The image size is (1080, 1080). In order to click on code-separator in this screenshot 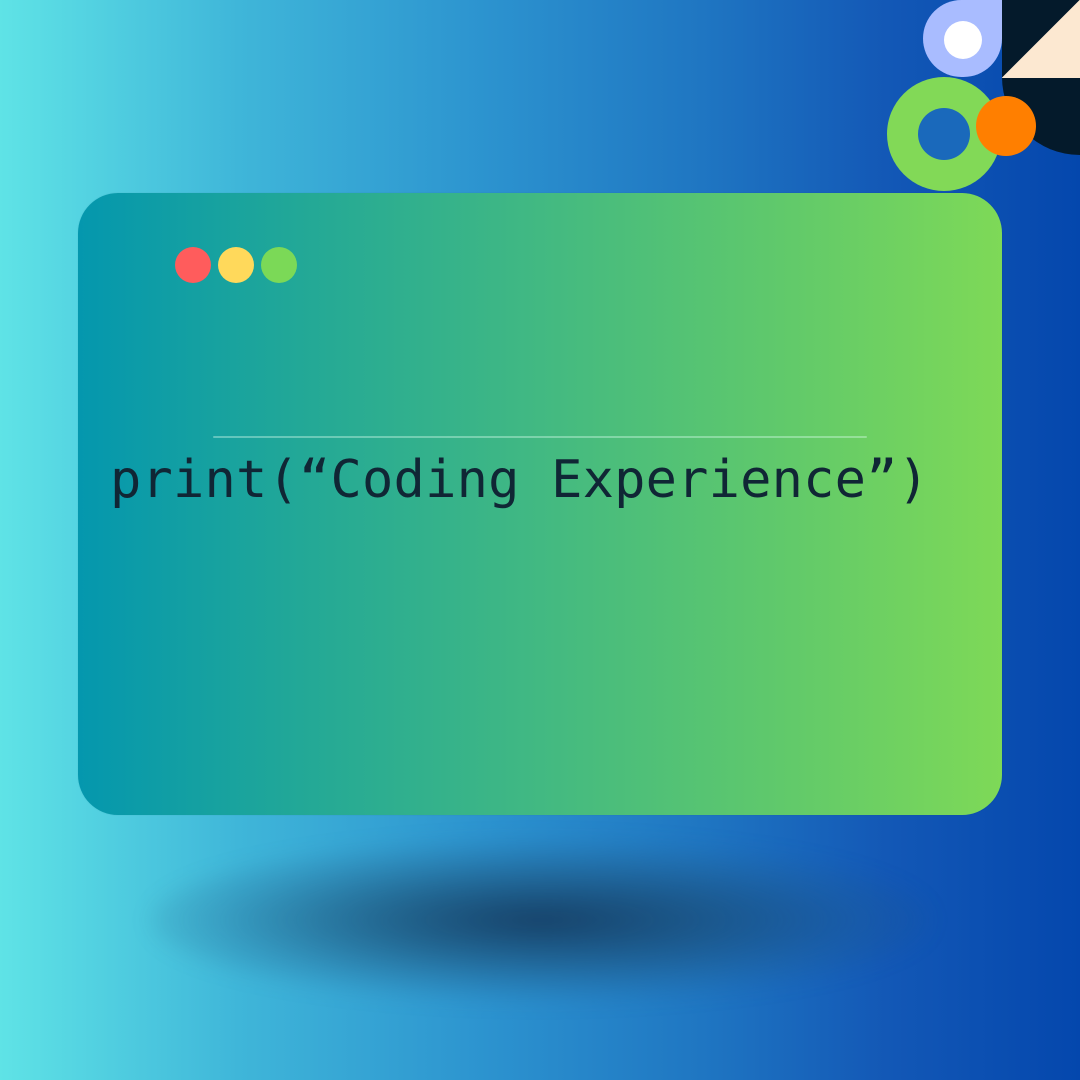, I will do `click(540, 437)`.